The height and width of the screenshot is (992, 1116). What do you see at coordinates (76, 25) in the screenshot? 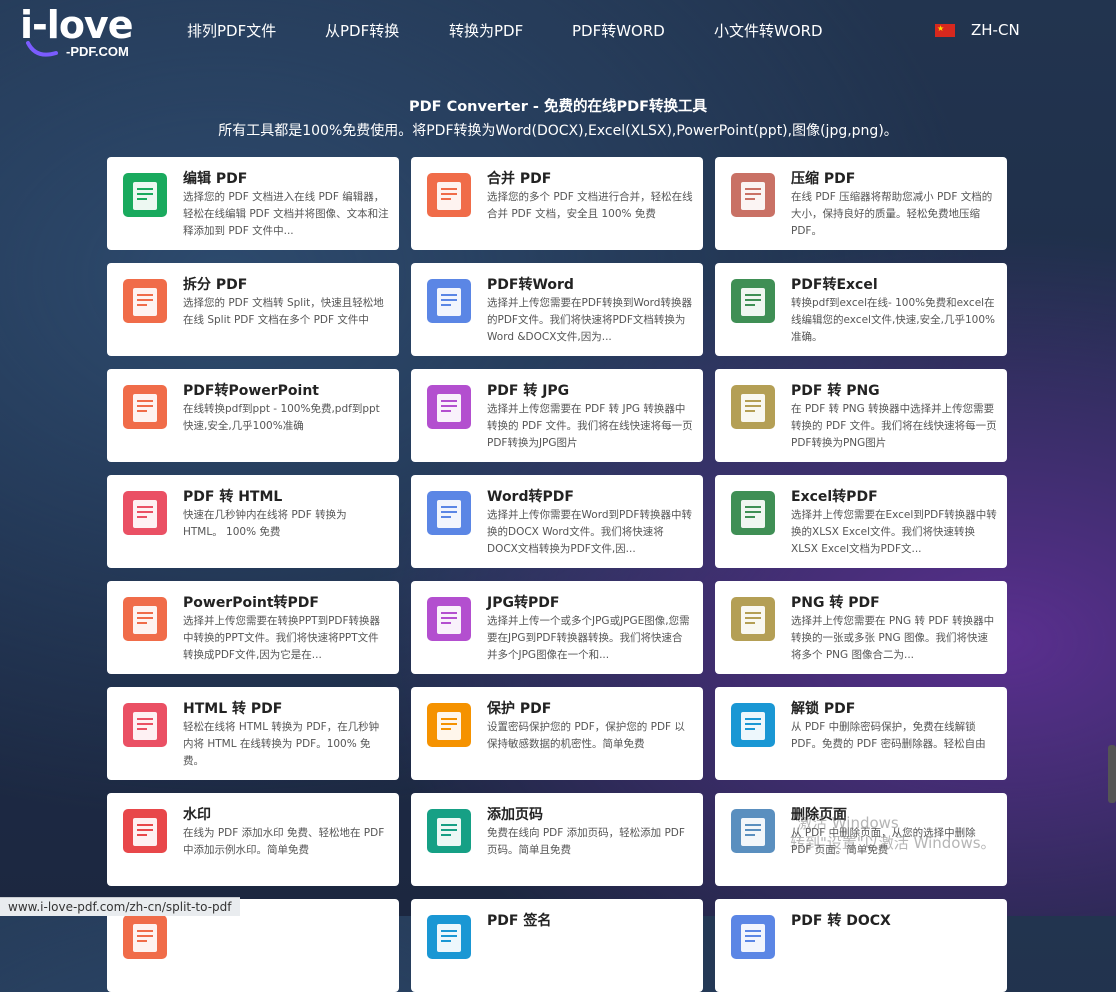
I see `logo-text: i-love` at bounding box center [76, 25].